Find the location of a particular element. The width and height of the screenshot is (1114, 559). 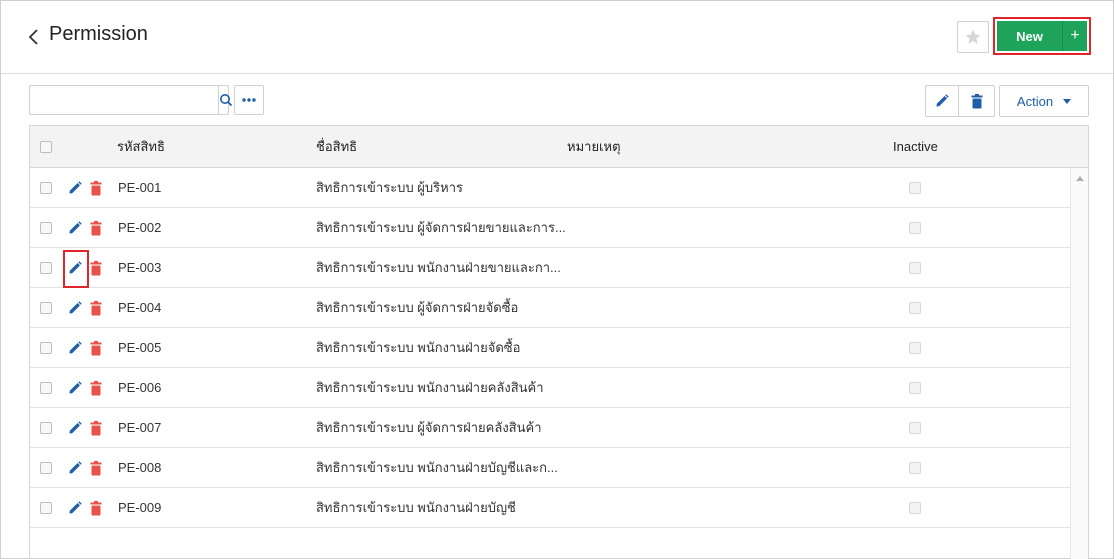

row-code: PE-006 is located at coordinates (140, 387).